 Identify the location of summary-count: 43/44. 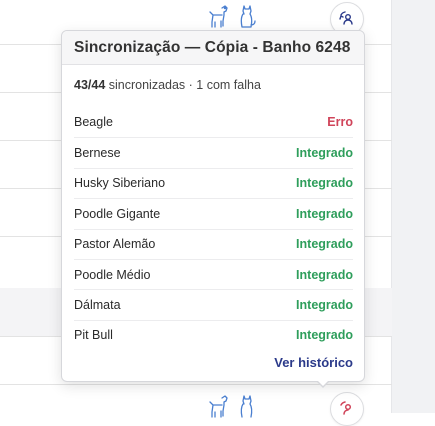
(90, 85).